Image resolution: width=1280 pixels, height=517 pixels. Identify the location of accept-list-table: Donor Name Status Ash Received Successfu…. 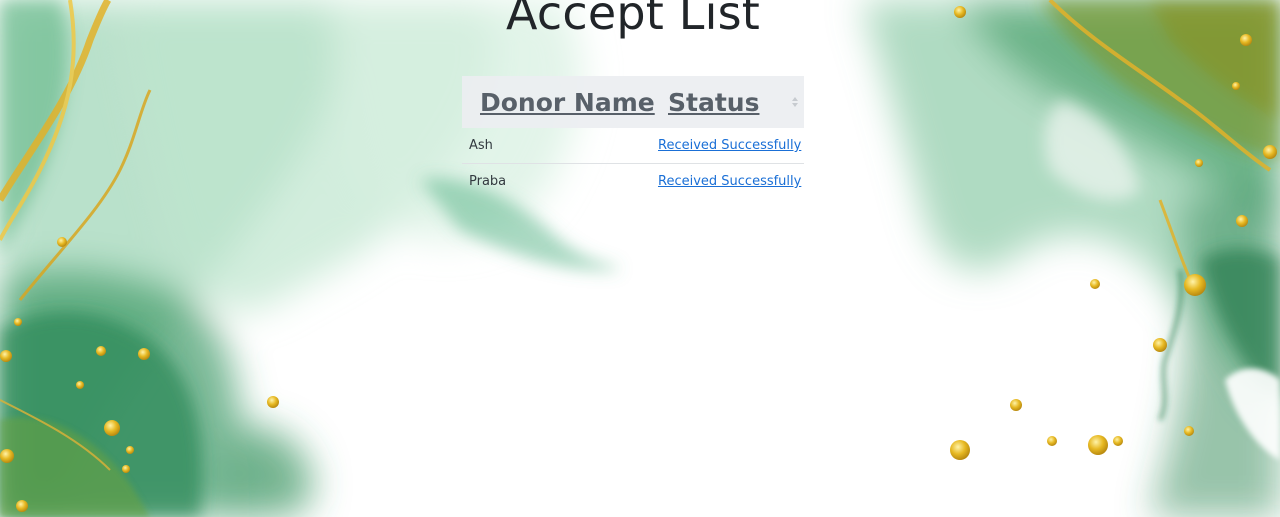
(633, 137).